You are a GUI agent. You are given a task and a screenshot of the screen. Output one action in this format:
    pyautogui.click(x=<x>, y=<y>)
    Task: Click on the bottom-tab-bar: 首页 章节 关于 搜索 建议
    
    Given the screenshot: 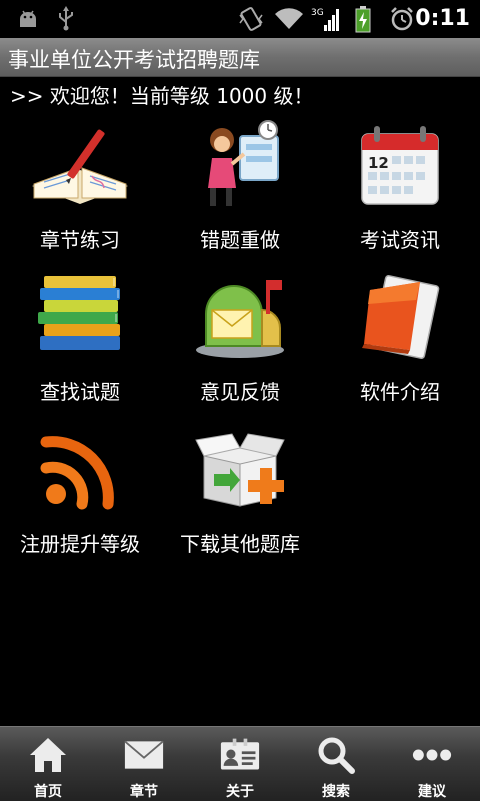 What is the action you would take?
    pyautogui.click(x=240, y=763)
    